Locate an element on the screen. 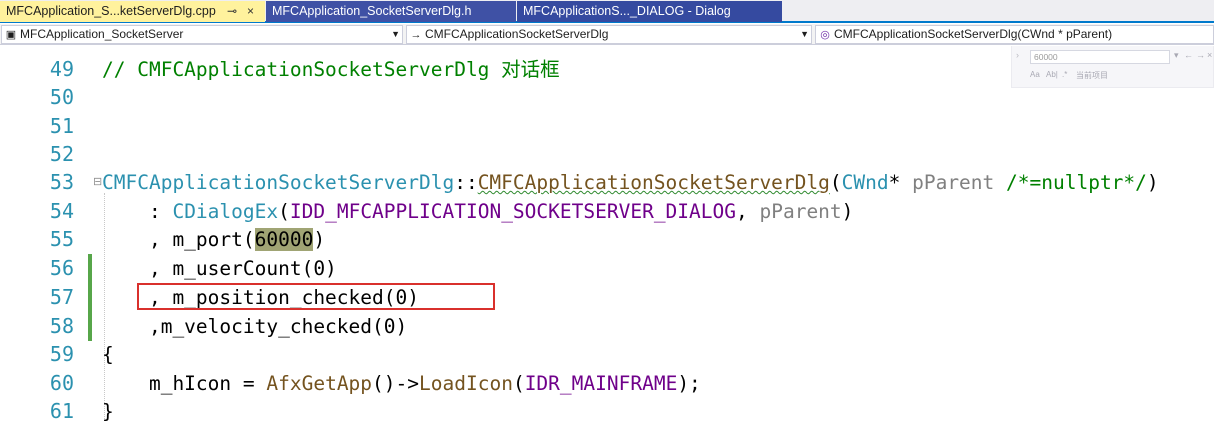 The height and width of the screenshot is (431, 1214). line-number: 60 is located at coordinates (61, 383).